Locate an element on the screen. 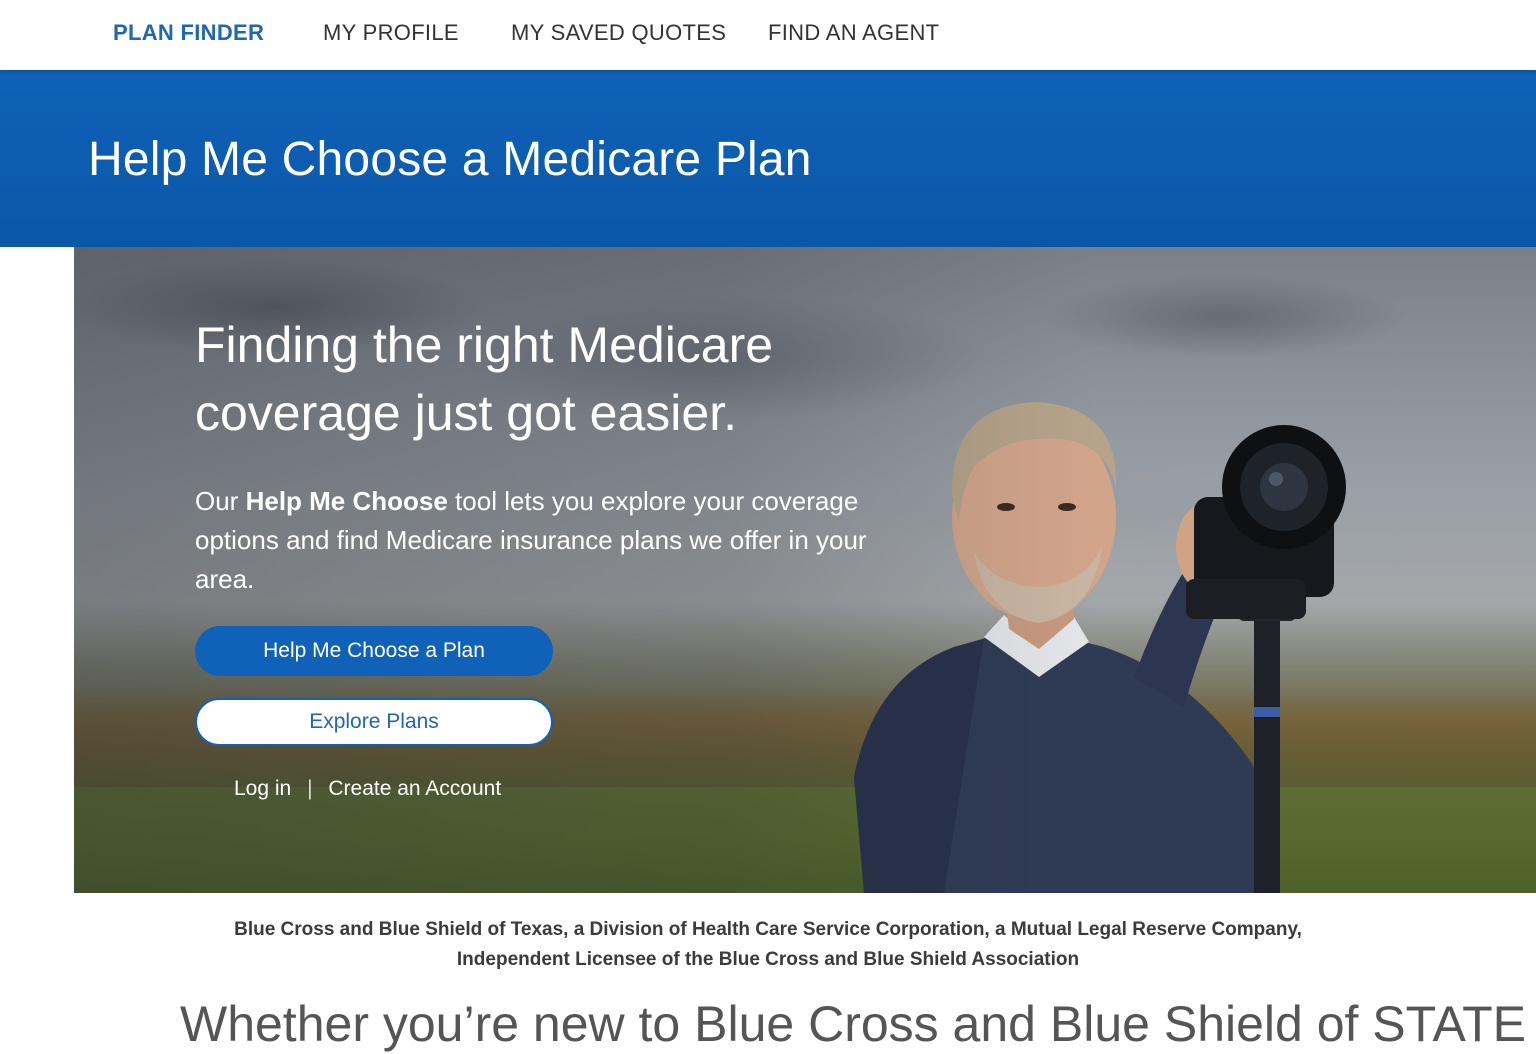 The image size is (1536, 1054). nav-plan-finder: PLAN FINDER is located at coordinates (188, 33).